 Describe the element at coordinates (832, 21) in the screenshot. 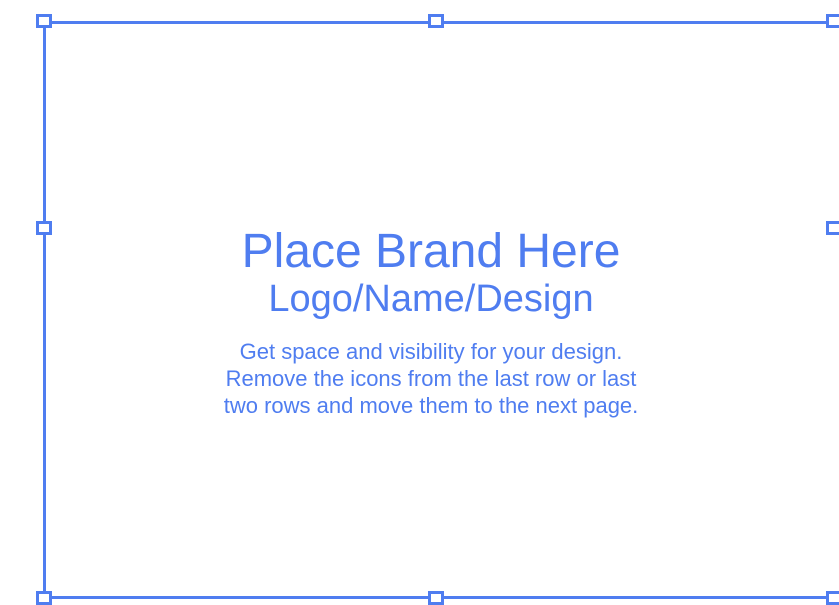

I see `resize-handle-top-right` at that location.